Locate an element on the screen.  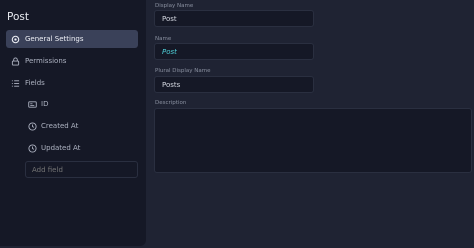
nav-label: Fields is located at coordinates (35, 83).